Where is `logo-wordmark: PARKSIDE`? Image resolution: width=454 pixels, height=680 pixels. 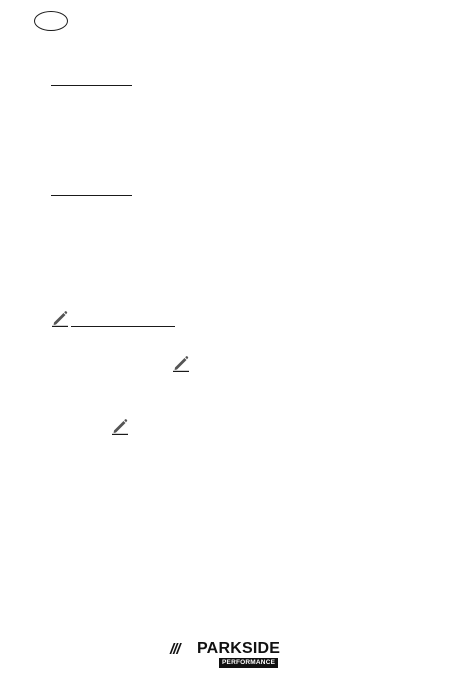 logo-wordmark: PARKSIDE is located at coordinates (239, 648).